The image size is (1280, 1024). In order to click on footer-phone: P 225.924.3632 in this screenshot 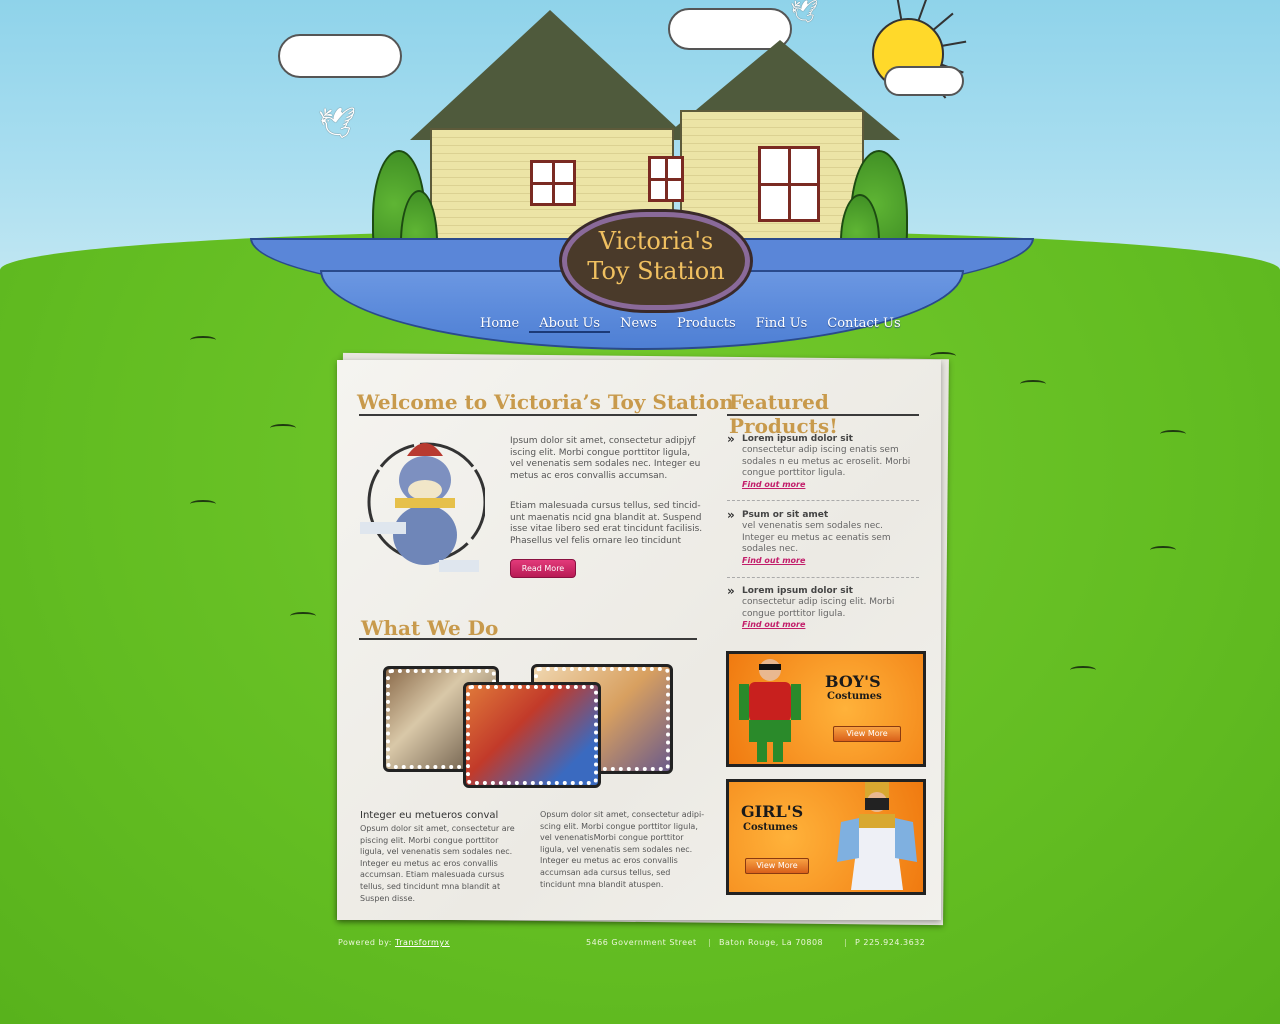, I will do `click(890, 942)`.